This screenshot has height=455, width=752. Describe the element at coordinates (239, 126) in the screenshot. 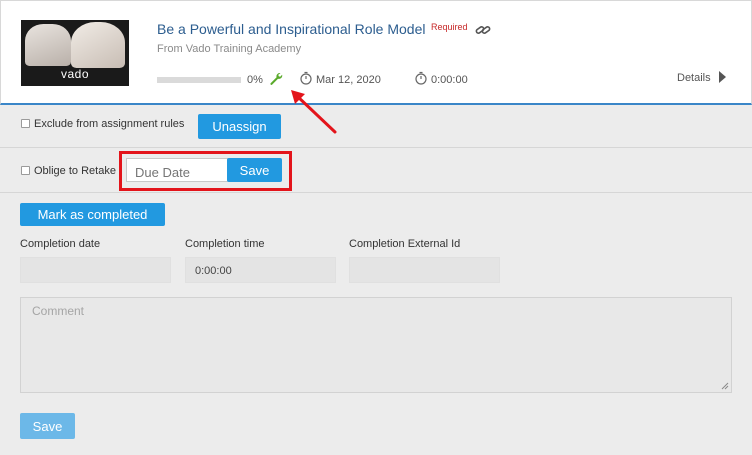

I see `unassign-button: Unassign` at that location.